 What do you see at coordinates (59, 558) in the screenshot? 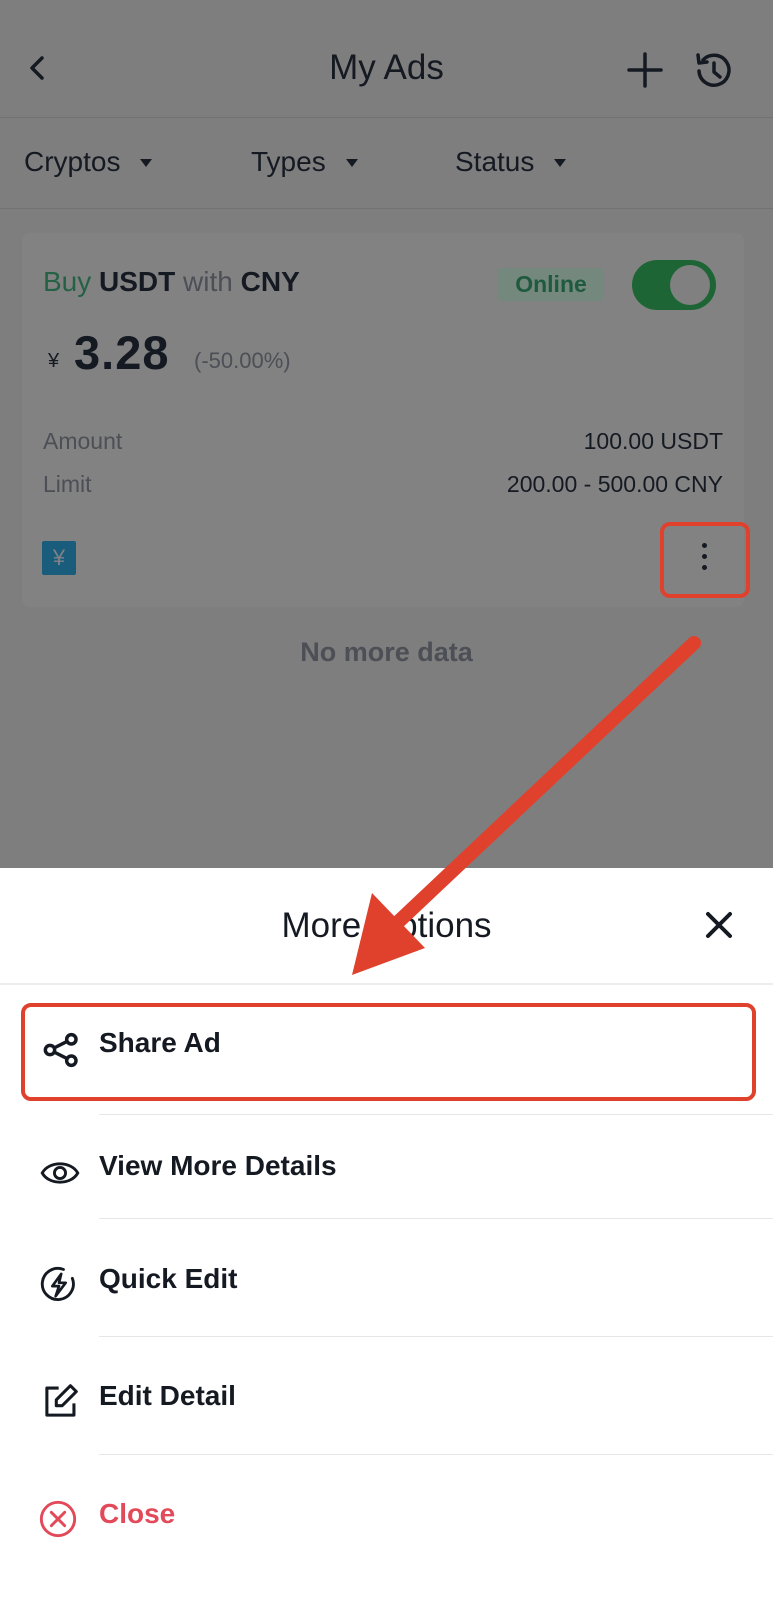
I see `payment-method-icon: ¥` at bounding box center [59, 558].